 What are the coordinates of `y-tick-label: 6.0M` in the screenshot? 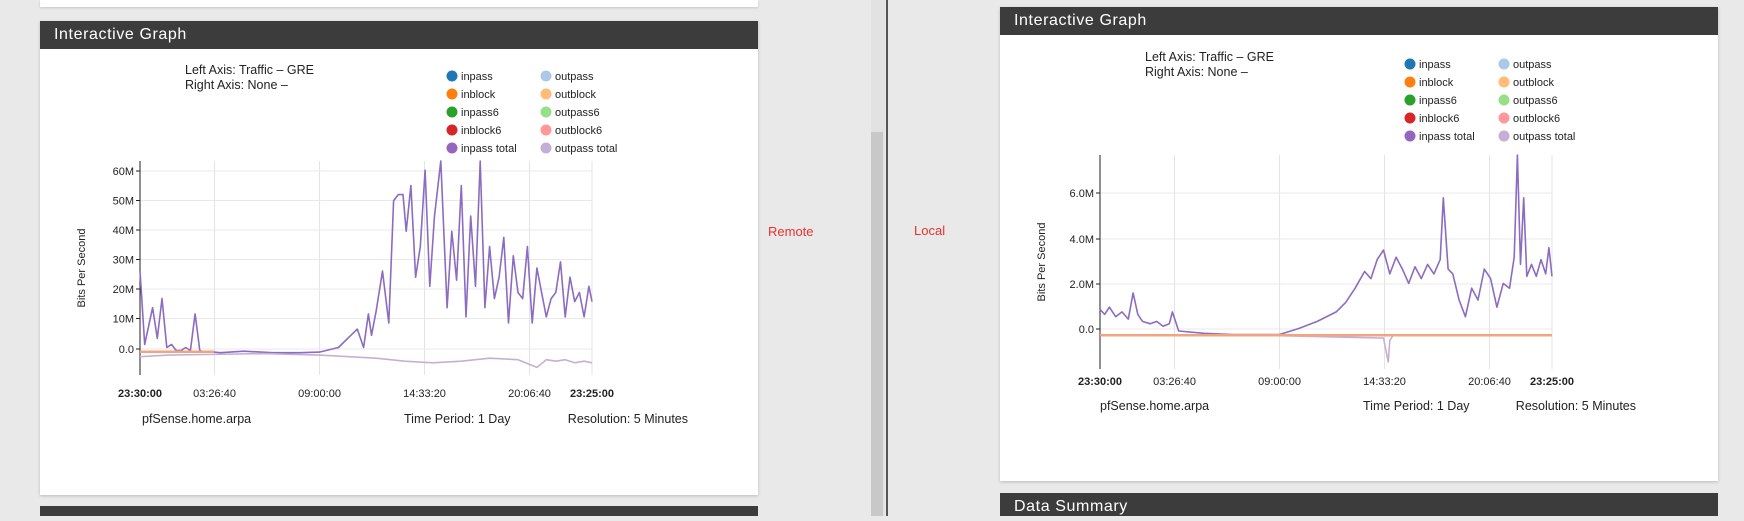 It's located at (1082, 194).